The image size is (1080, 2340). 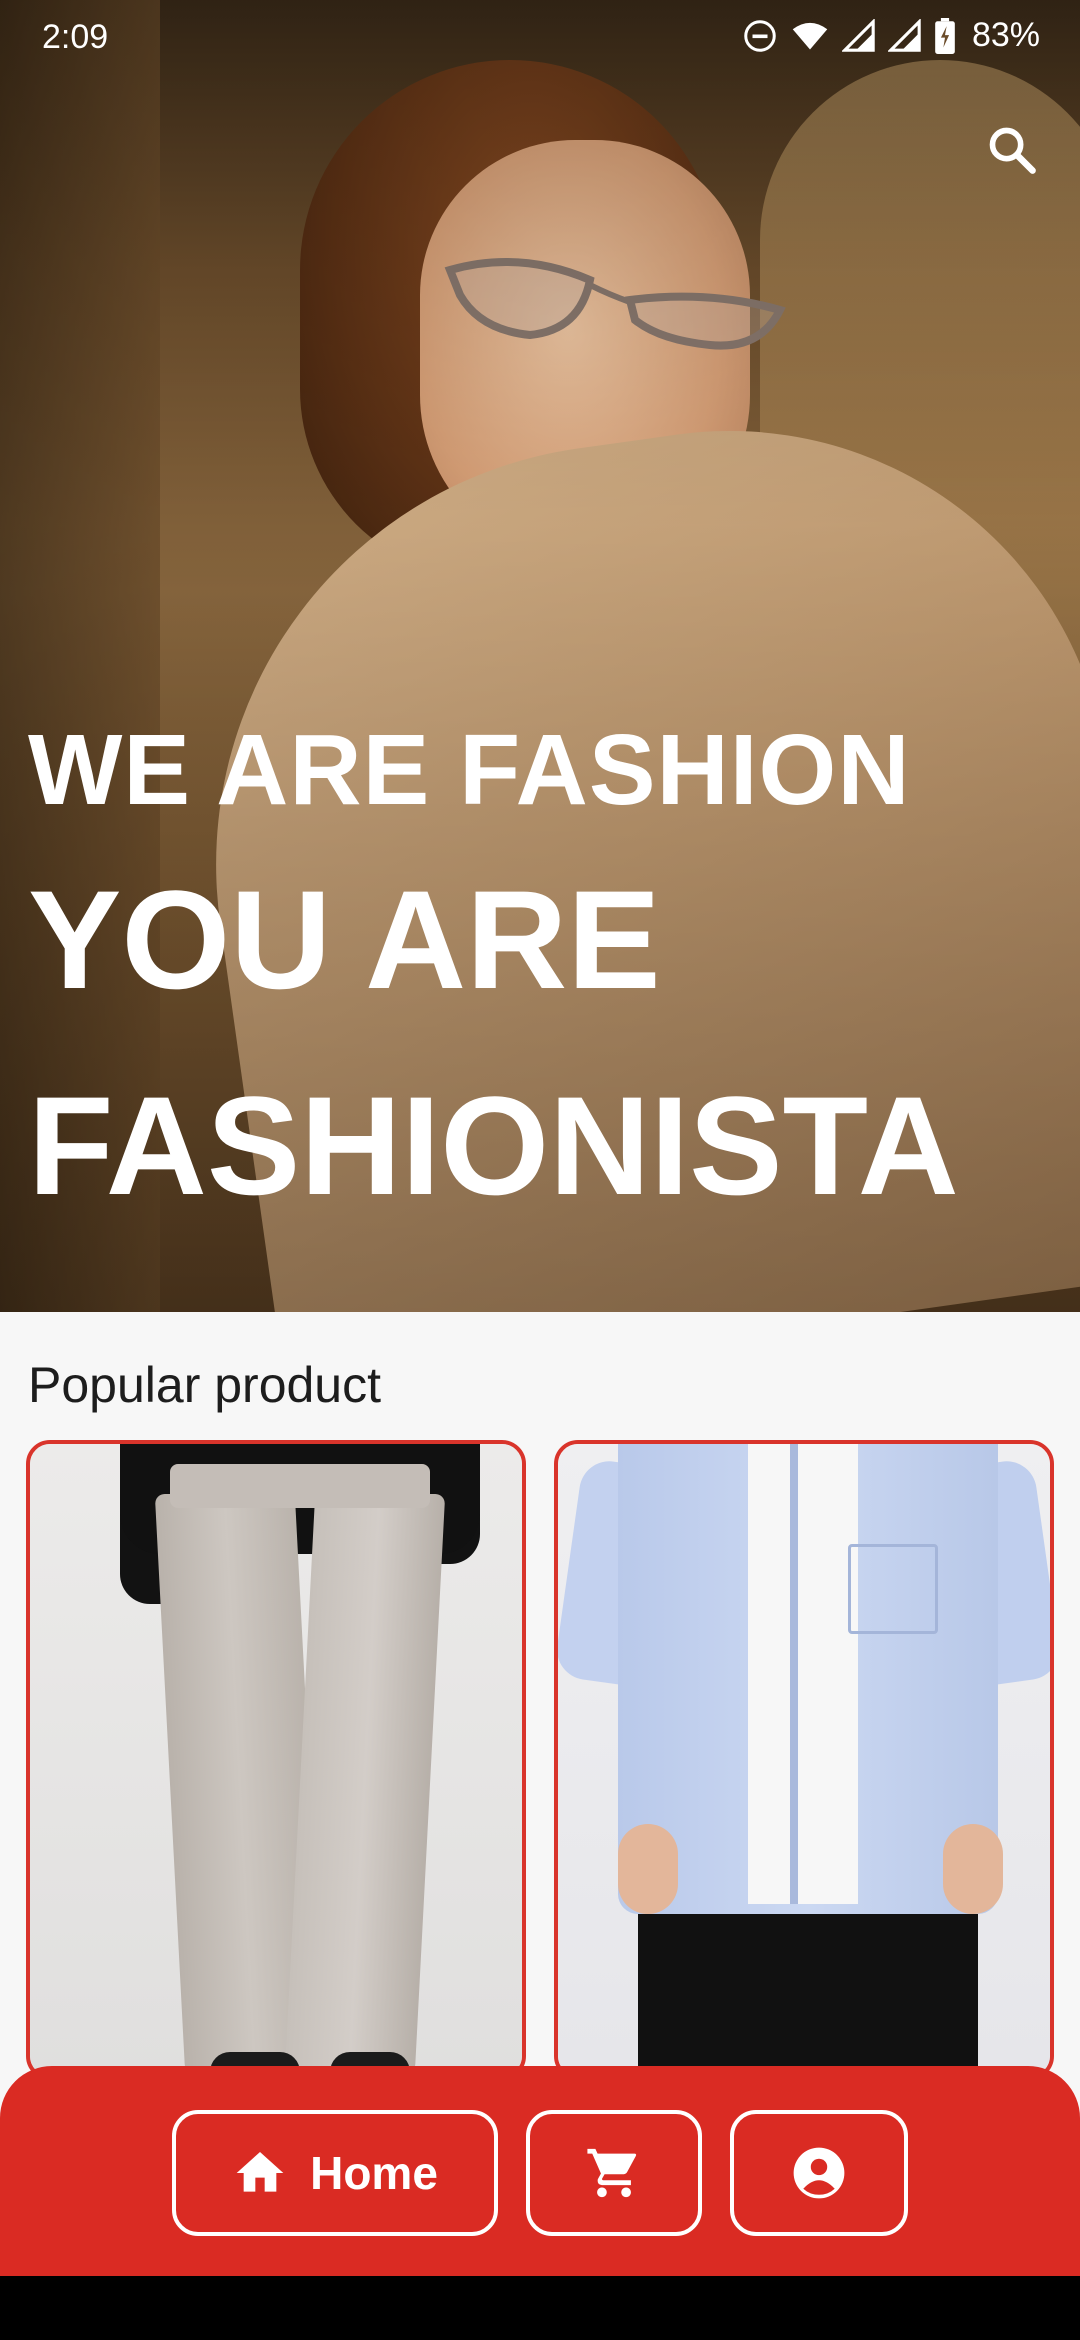 I want to click on nav-home-button: Home, so click(x=335, y=2173).